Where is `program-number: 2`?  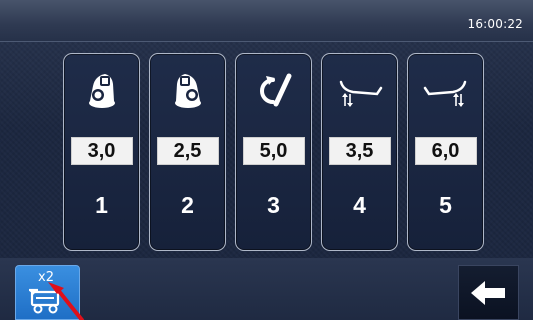 program-number: 2 is located at coordinates (187, 205).